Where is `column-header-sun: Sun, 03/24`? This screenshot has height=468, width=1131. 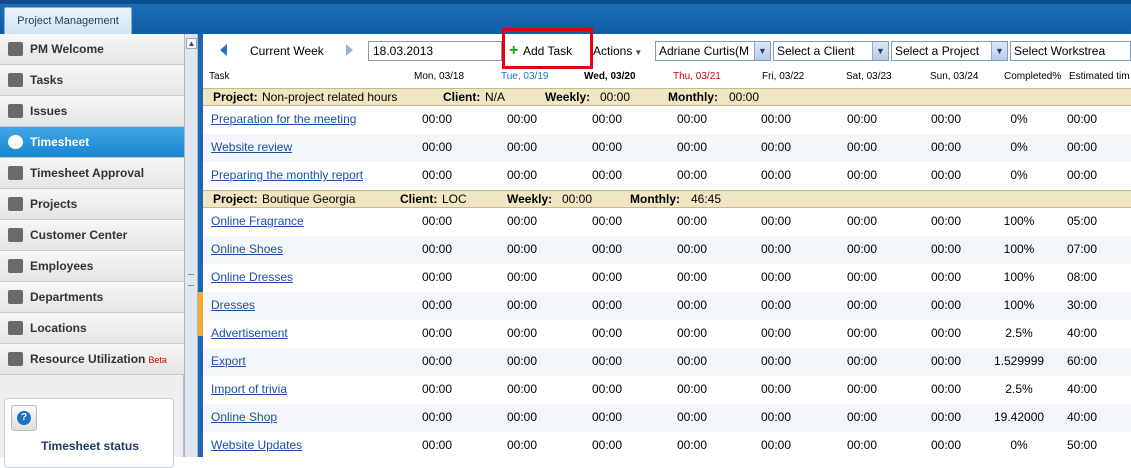
column-header-sun: Sun, 03/24 is located at coordinates (954, 76).